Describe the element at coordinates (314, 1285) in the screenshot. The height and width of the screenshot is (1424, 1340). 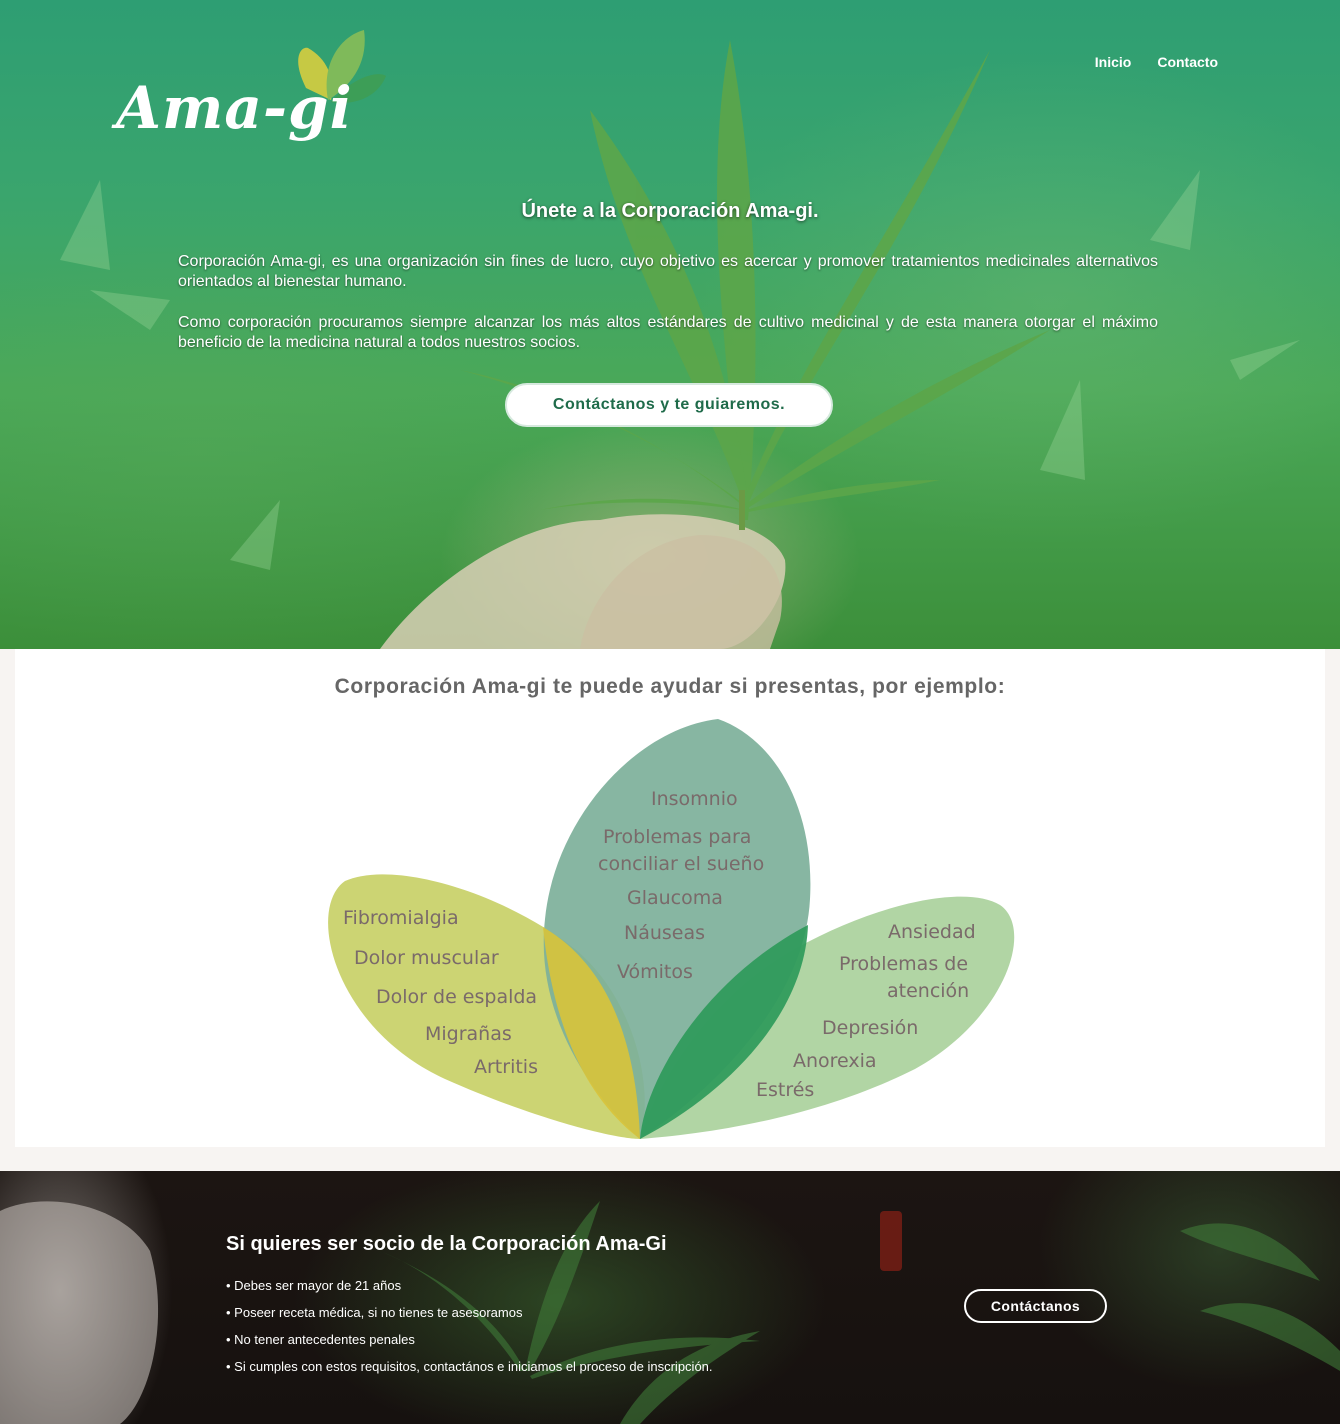
I see `requirement-item: • Debes ser mayor de 21 años` at that location.